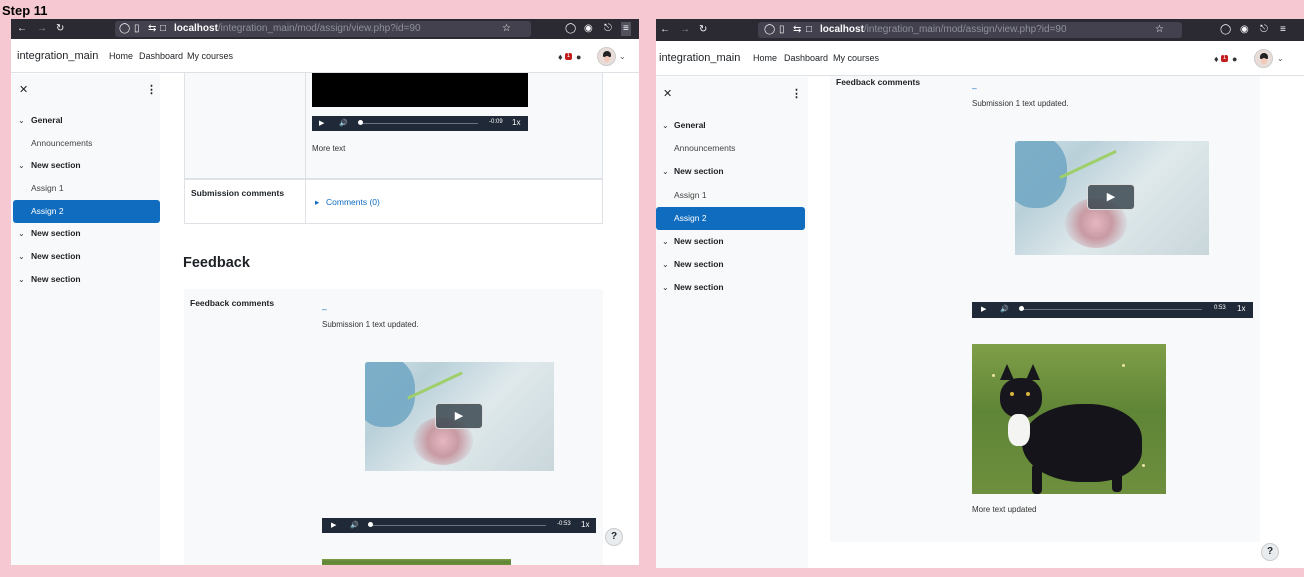 This screenshot has width=1304, height=577. I want to click on step-label: Step 11, so click(25, 10).